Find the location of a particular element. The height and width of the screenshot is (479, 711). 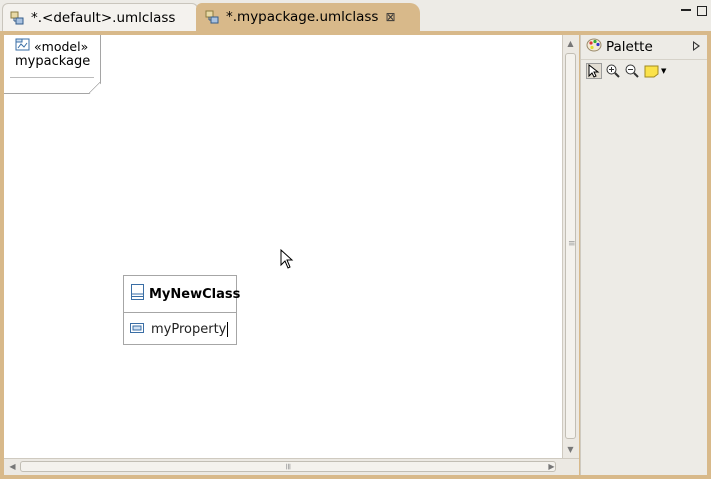

note-icon is located at coordinates (651, 71).